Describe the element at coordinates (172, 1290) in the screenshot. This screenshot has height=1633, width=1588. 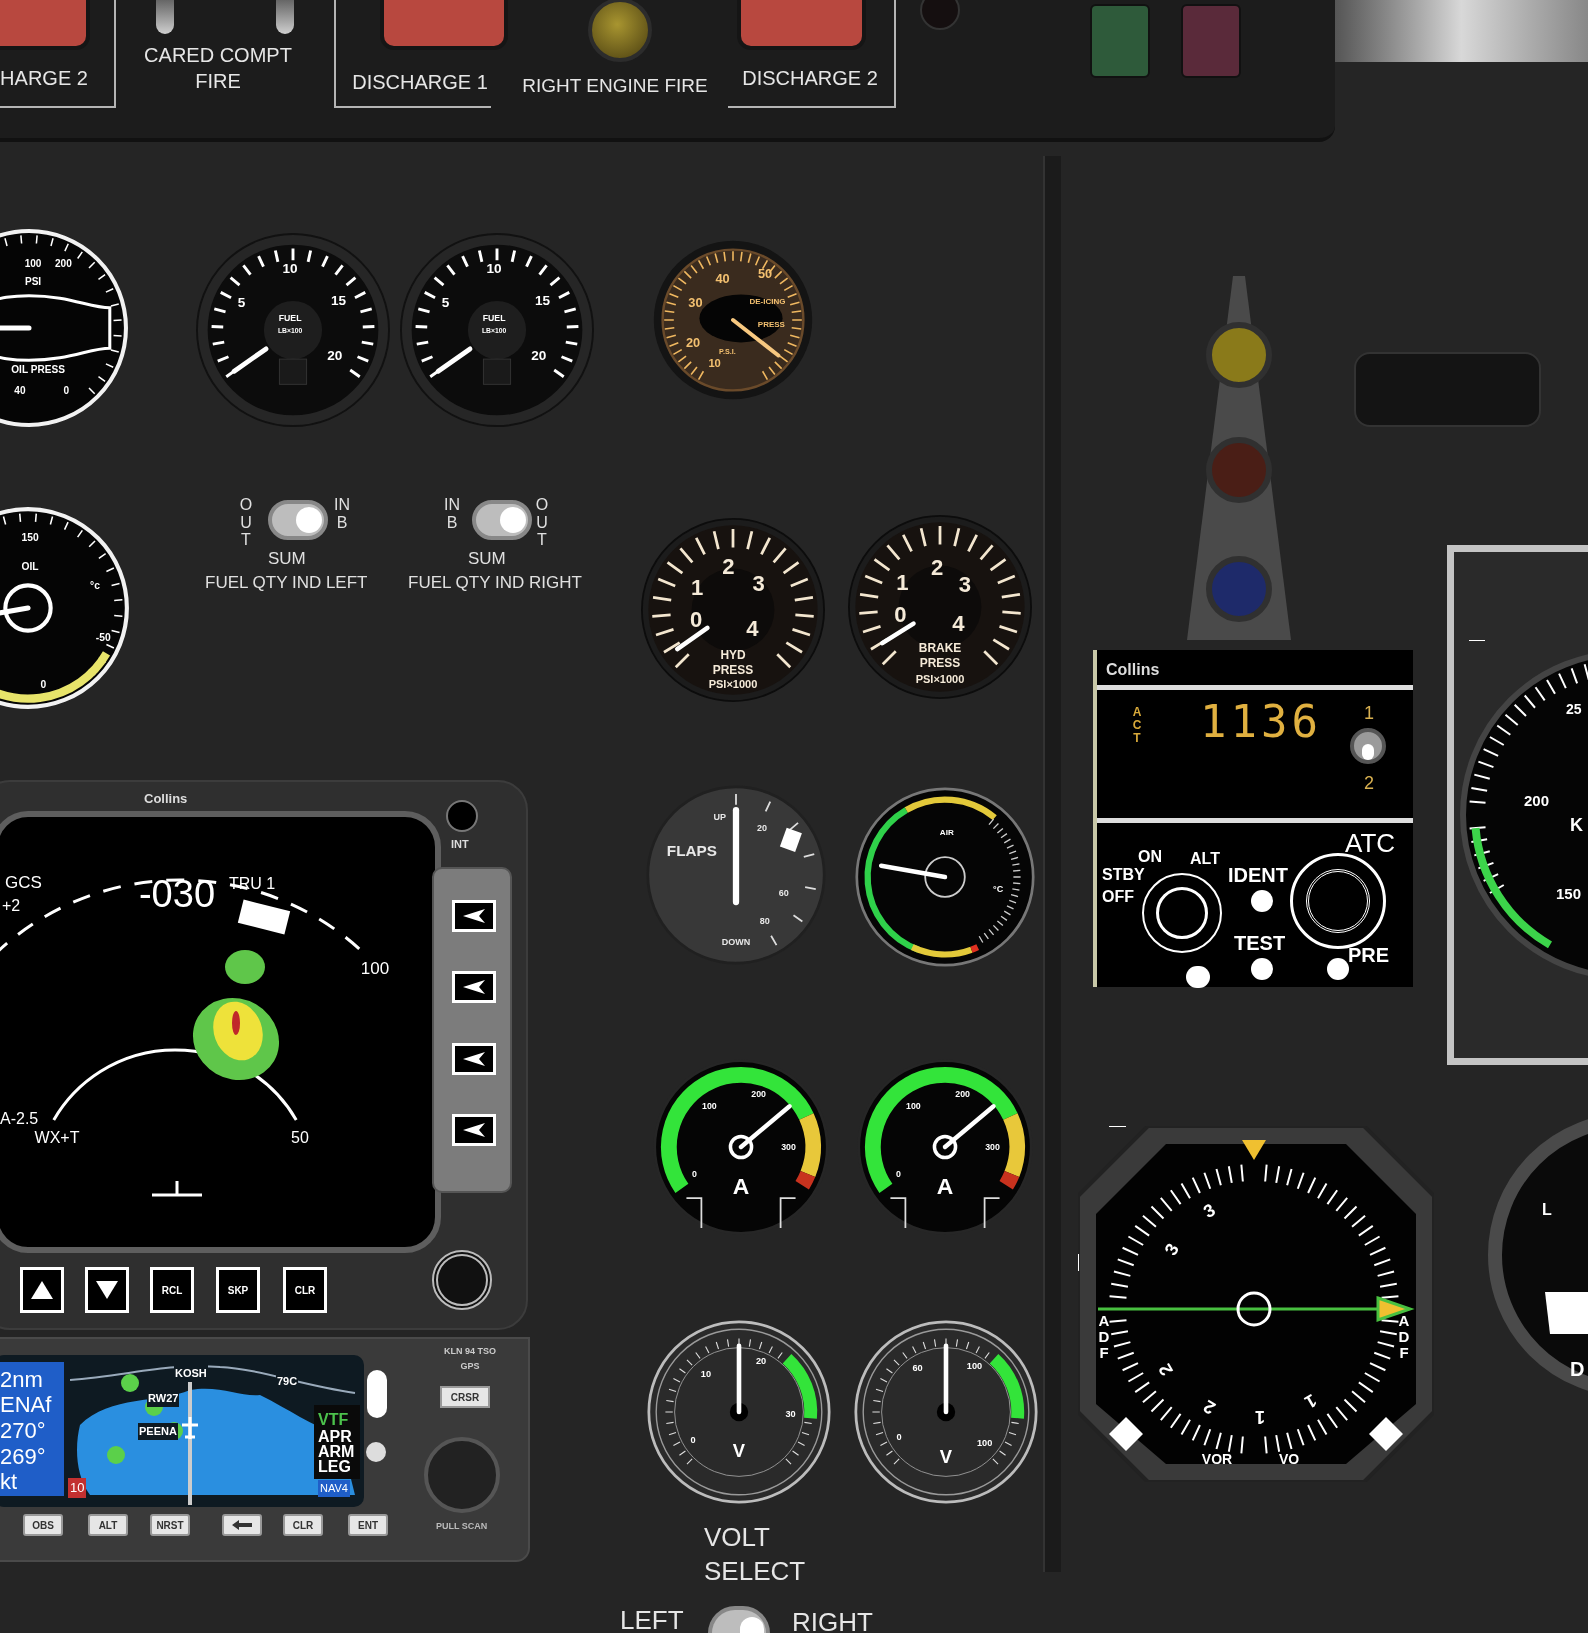
I see `radar-key: RCL` at that location.